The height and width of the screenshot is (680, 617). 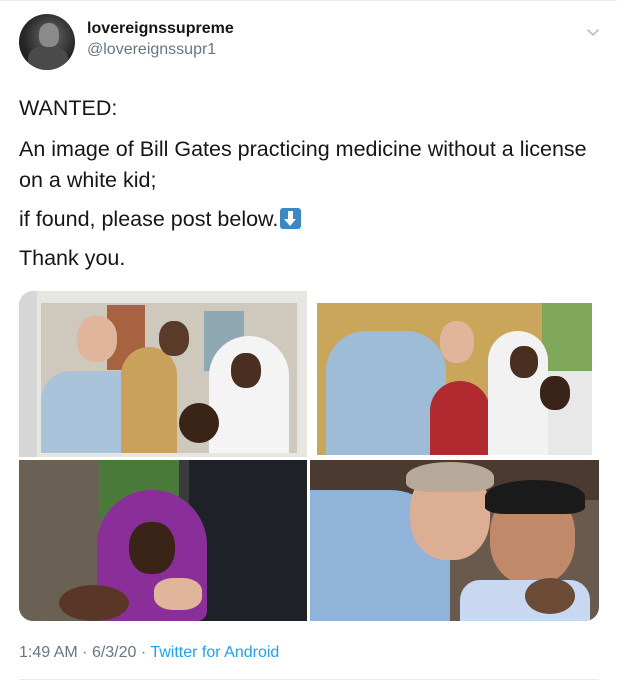 I want to click on nurse-hair, so click(x=535, y=497).